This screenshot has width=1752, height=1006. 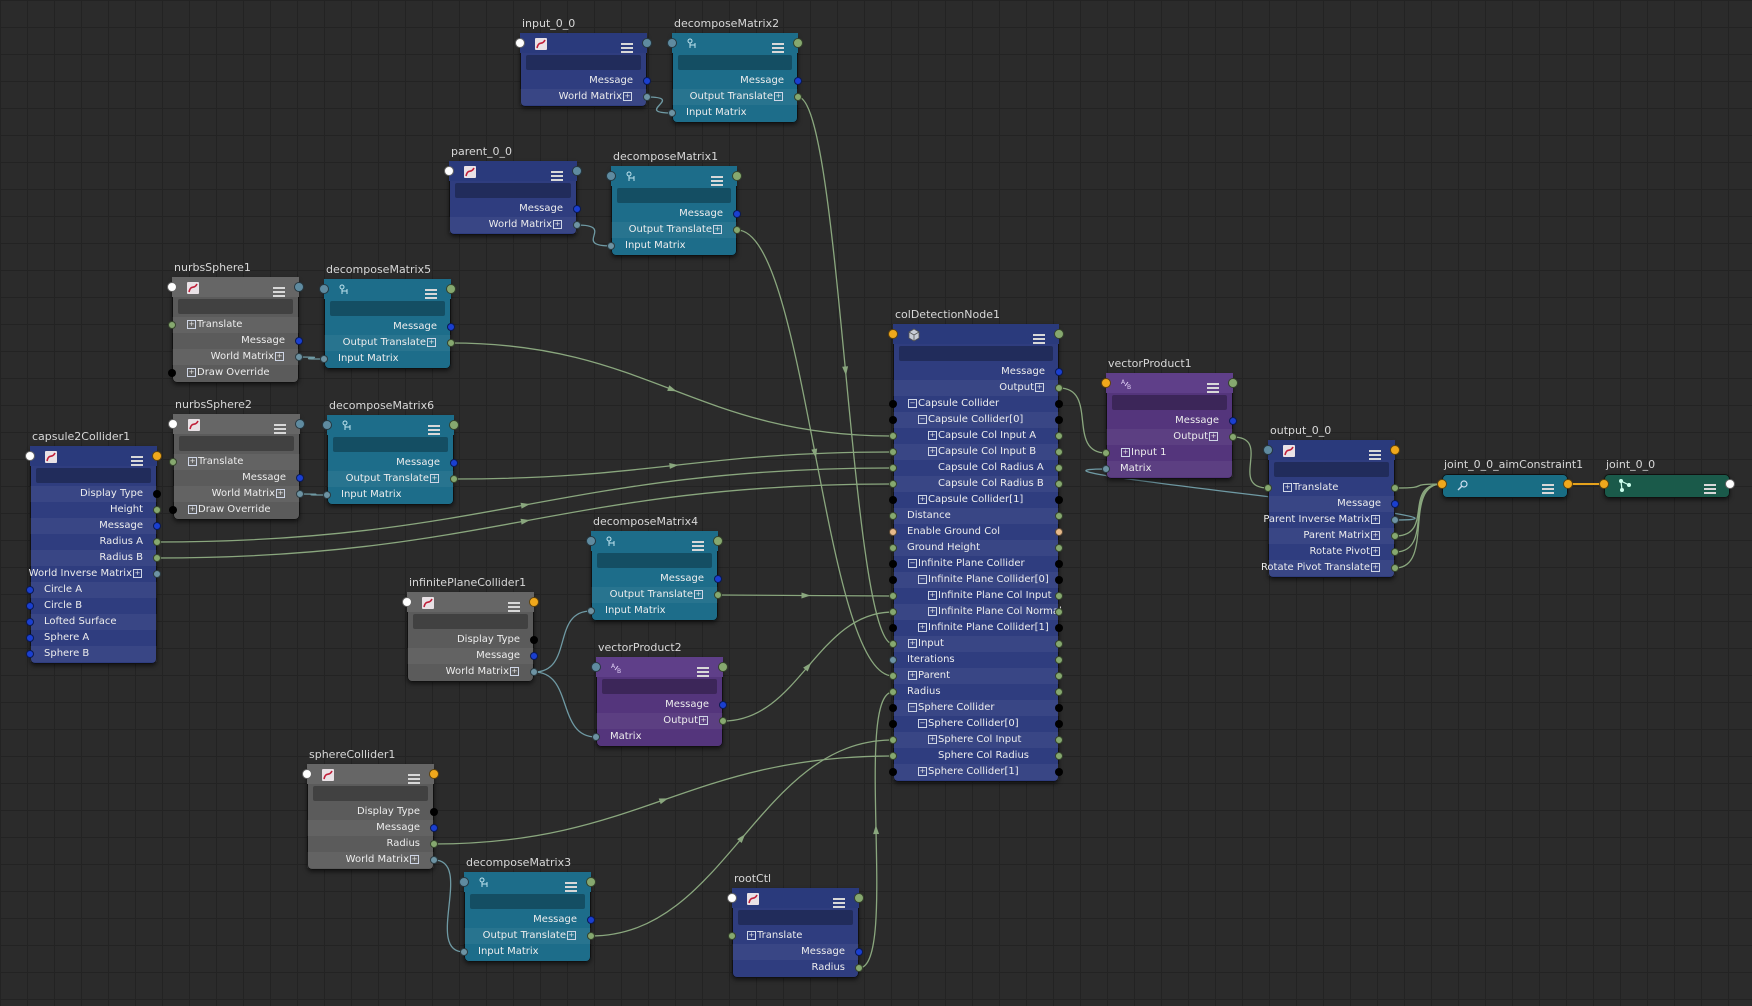 What do you see at coordinates (976, 548) in the screenshot?
I see `attr-row: Ground Height` at bounding box center [976, 548].